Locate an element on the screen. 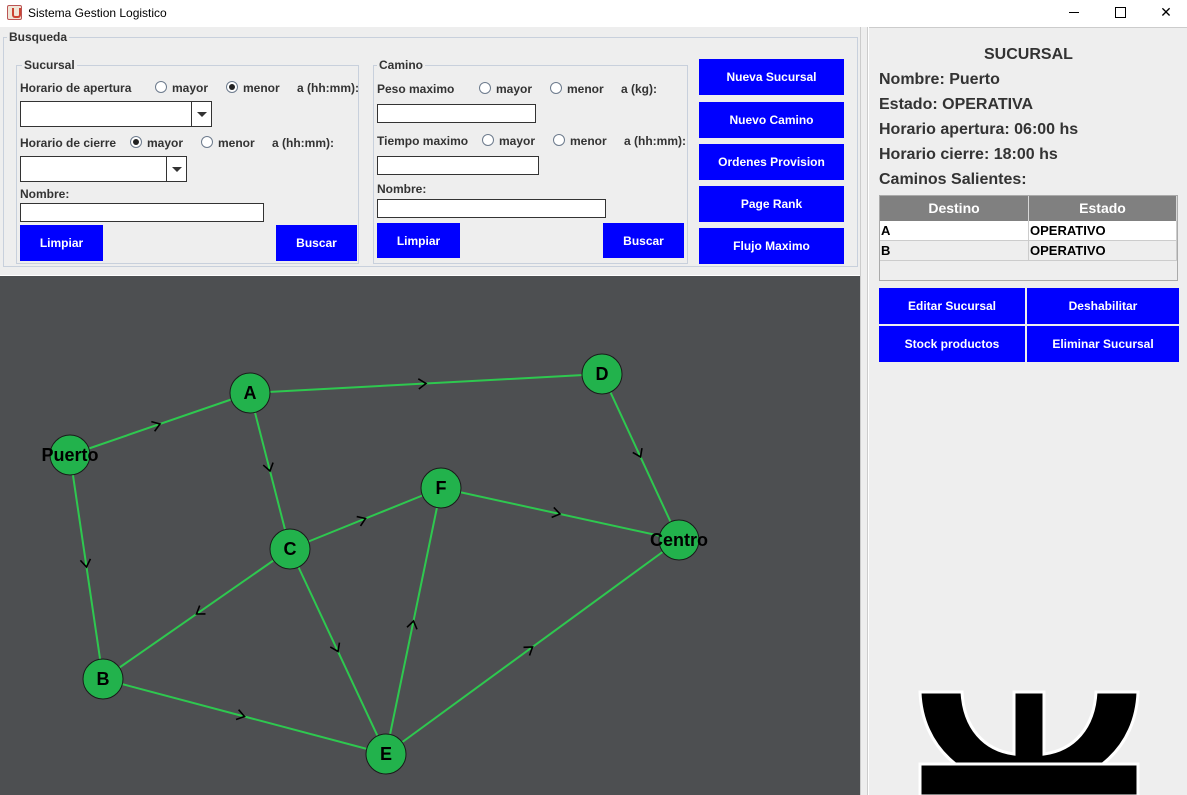  table-row: B OPERATIVO is located at coordinates (1028, 251).